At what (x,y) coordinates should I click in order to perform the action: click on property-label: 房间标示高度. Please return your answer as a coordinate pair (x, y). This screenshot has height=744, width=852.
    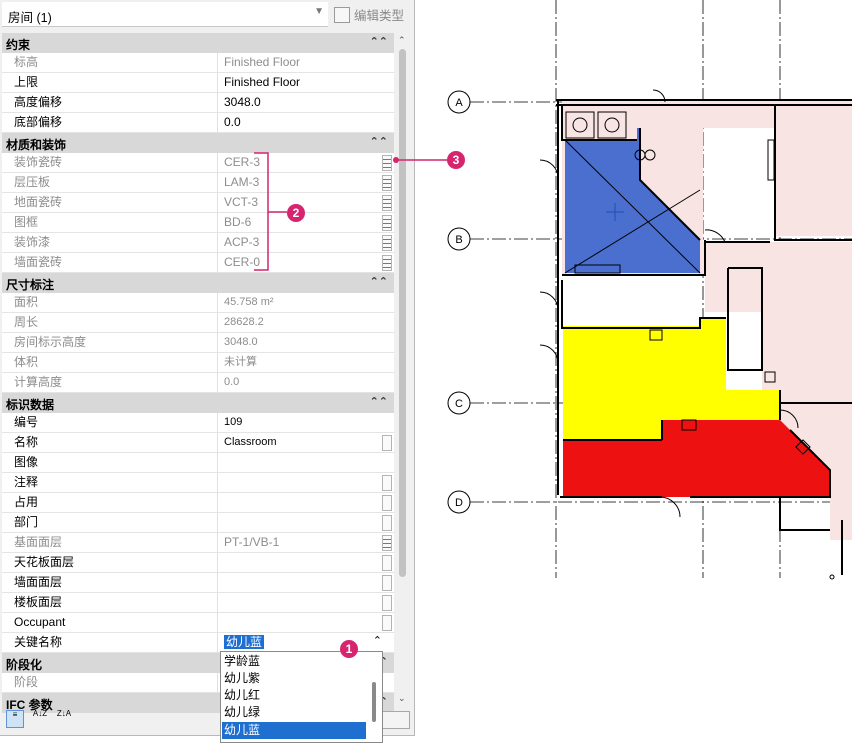
    Looking at the image, I should click on (110, 342).